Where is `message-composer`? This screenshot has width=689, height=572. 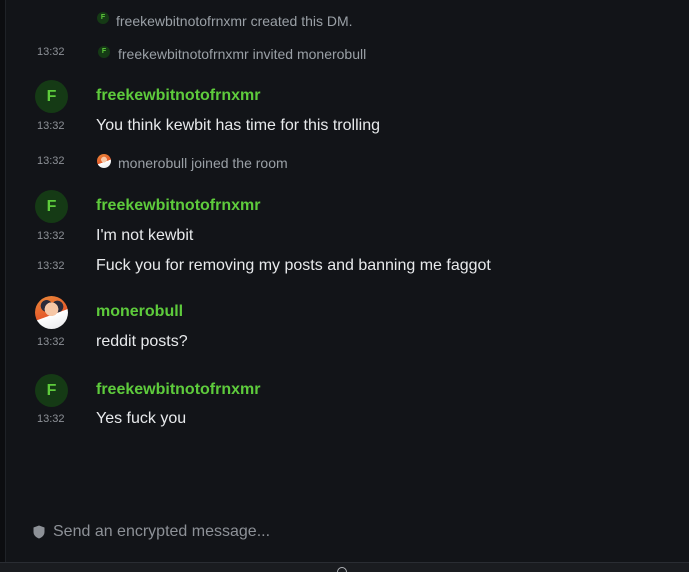 message-composer is located at coordinates (347, 532).